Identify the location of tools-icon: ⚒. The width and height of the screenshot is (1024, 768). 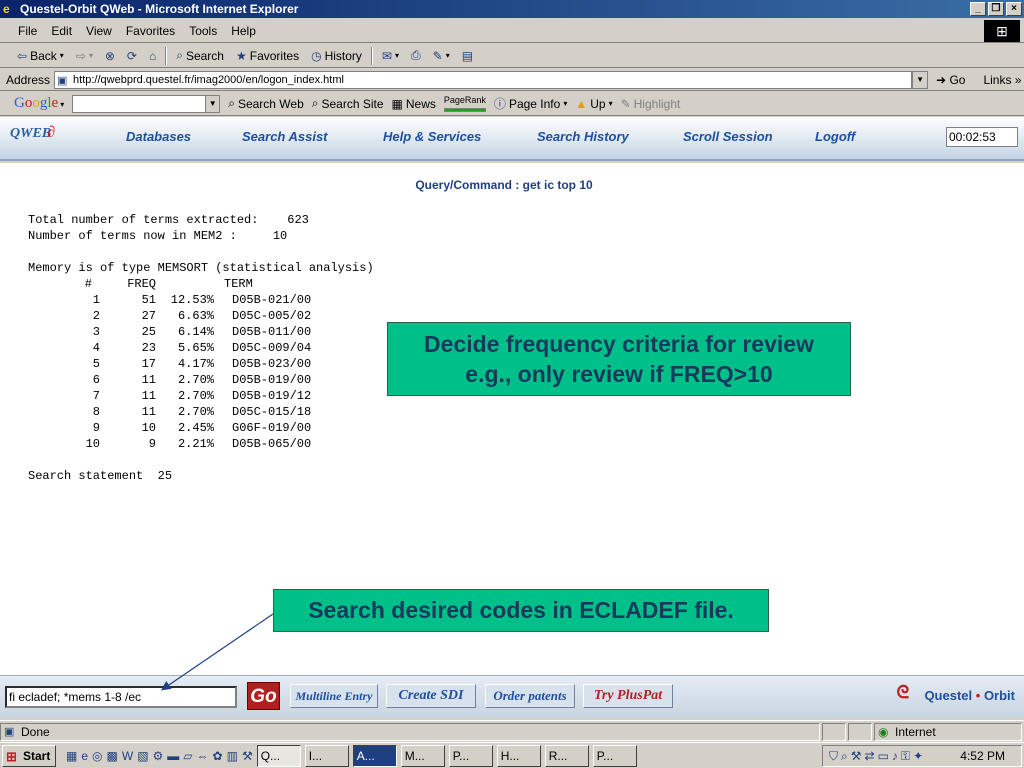
(856, 756).